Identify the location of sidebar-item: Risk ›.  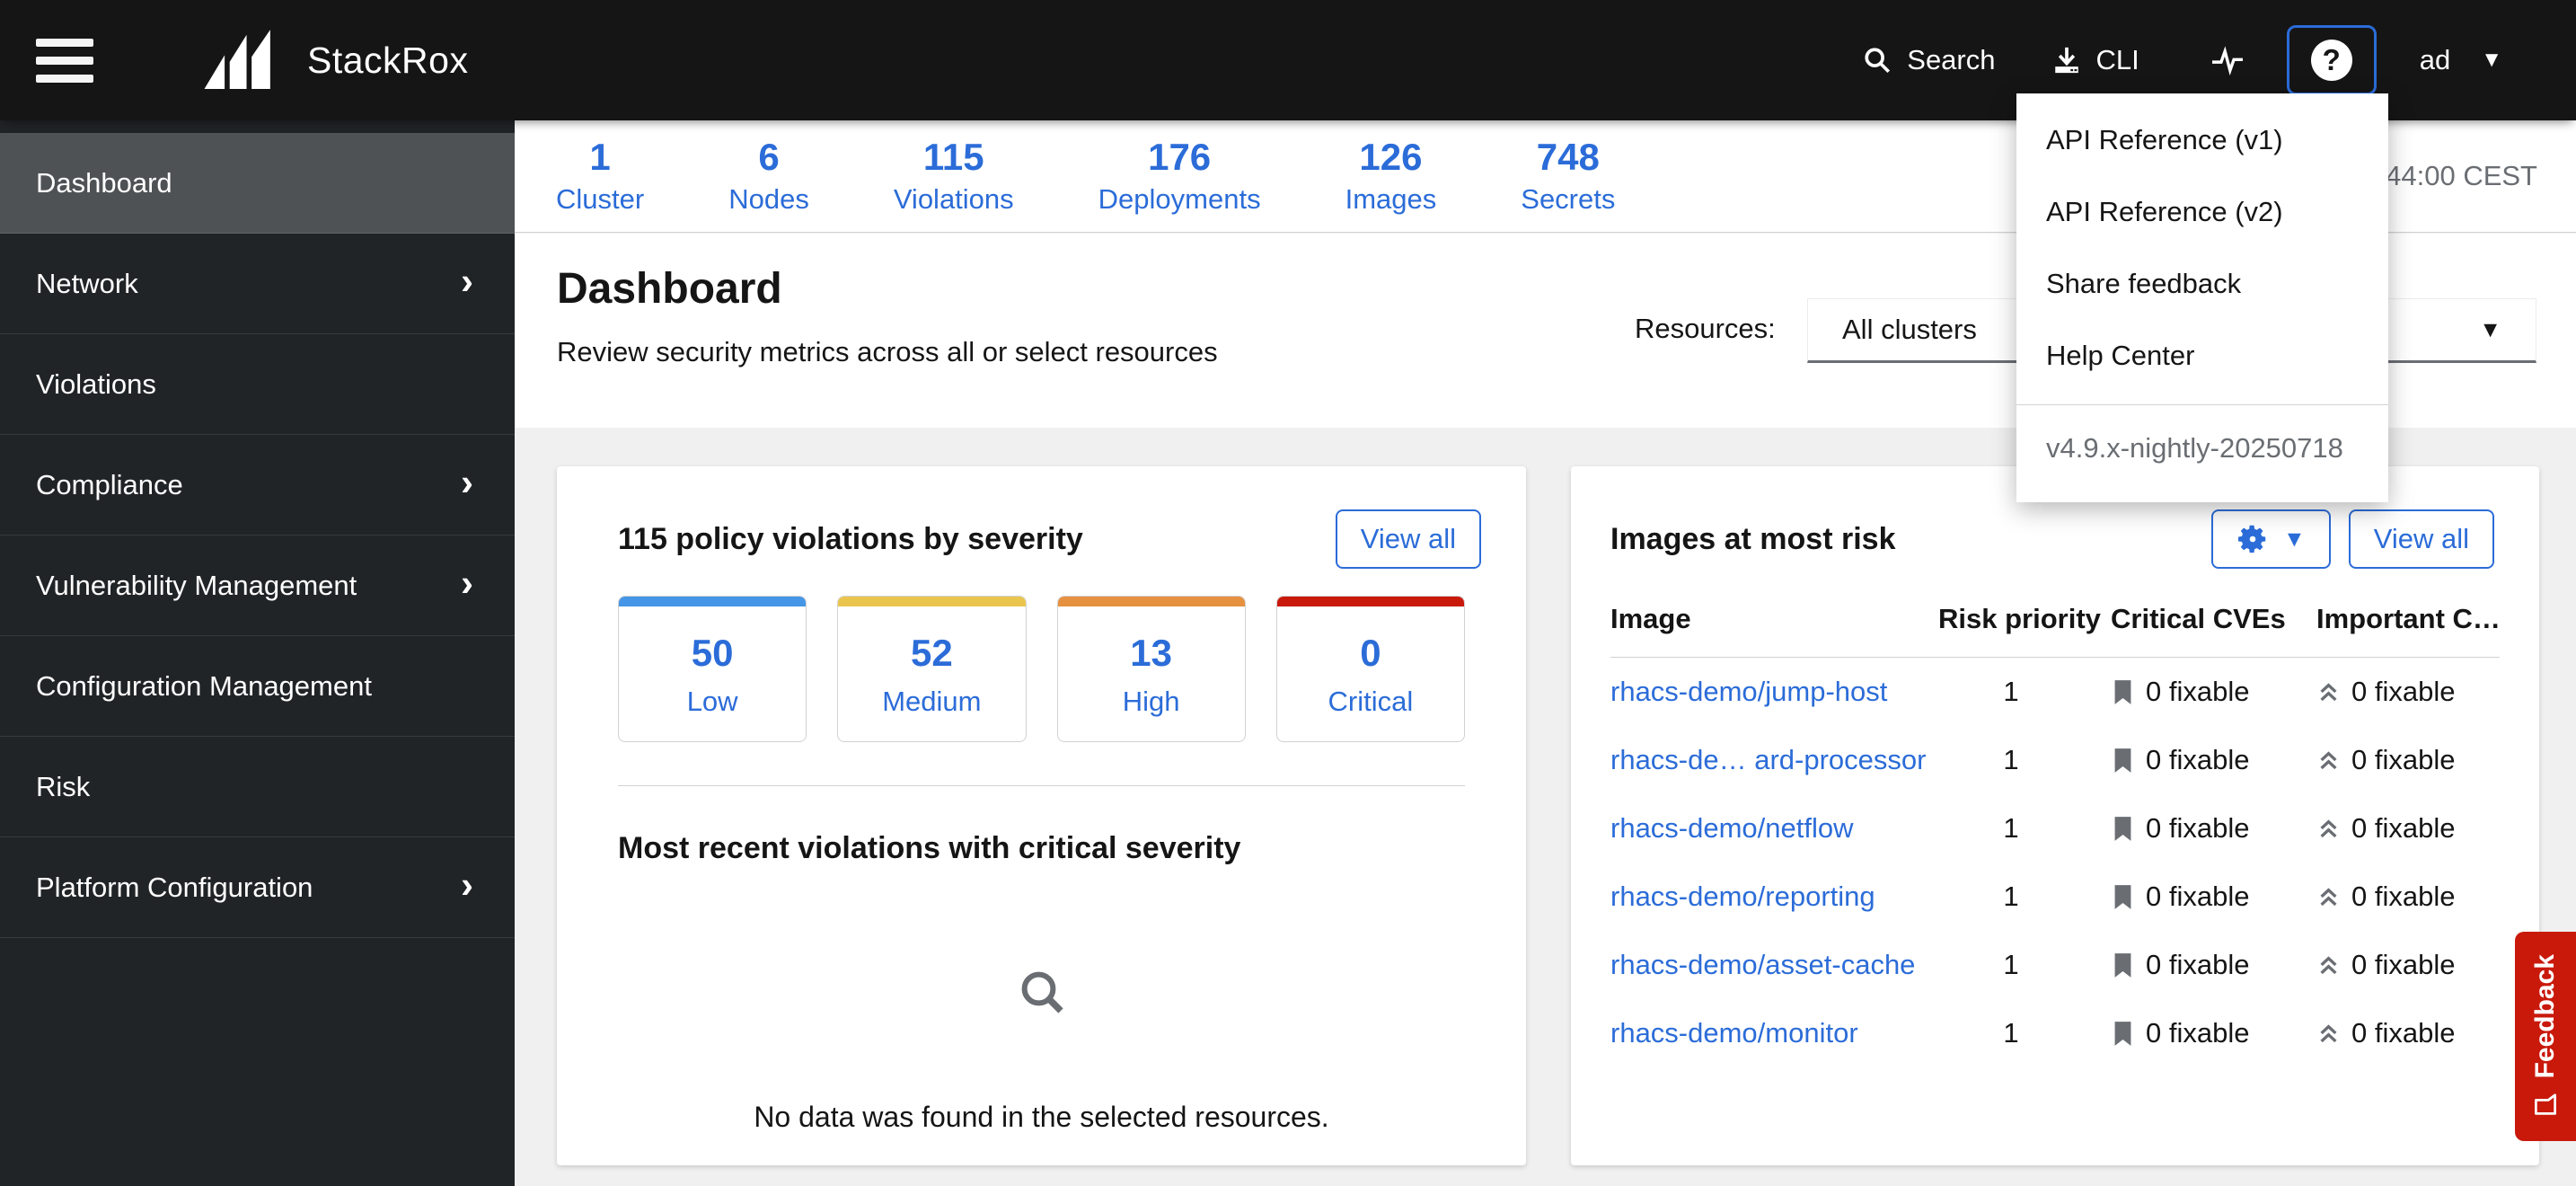
(257, 787).